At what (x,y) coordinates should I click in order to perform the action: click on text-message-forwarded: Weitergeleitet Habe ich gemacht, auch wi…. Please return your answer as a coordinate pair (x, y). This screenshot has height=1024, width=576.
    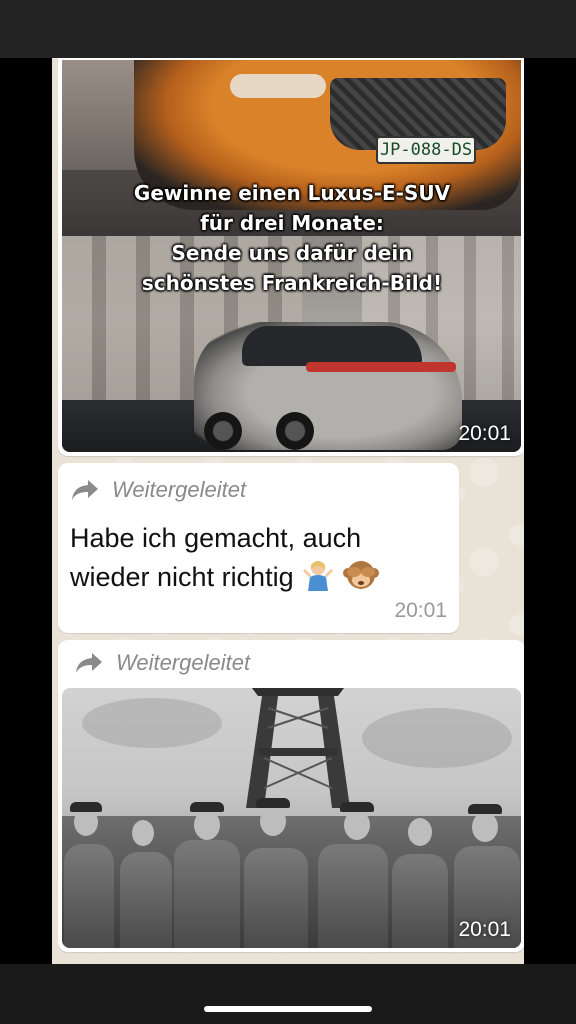
    Looking at the image, I should click on (258, 548).